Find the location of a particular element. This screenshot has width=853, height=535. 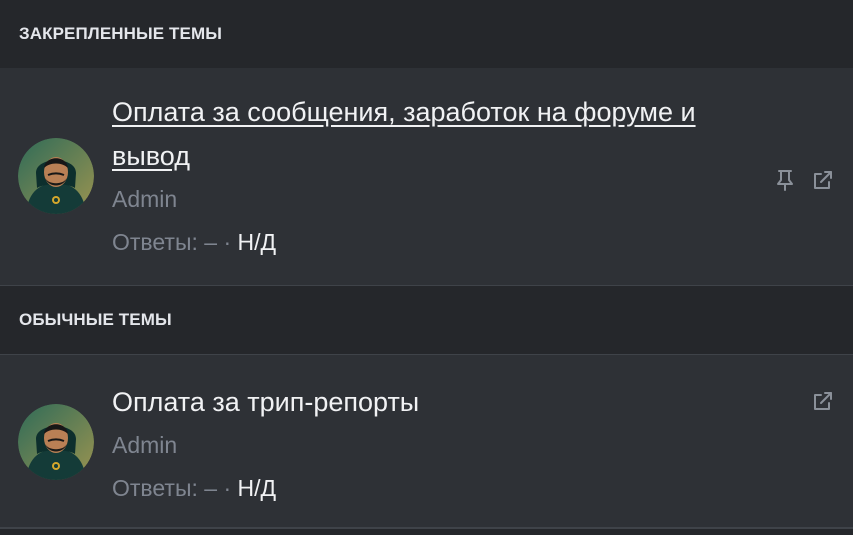

thread-title-link: Оплата за трип-репорты is located at coordinates (430, 402).